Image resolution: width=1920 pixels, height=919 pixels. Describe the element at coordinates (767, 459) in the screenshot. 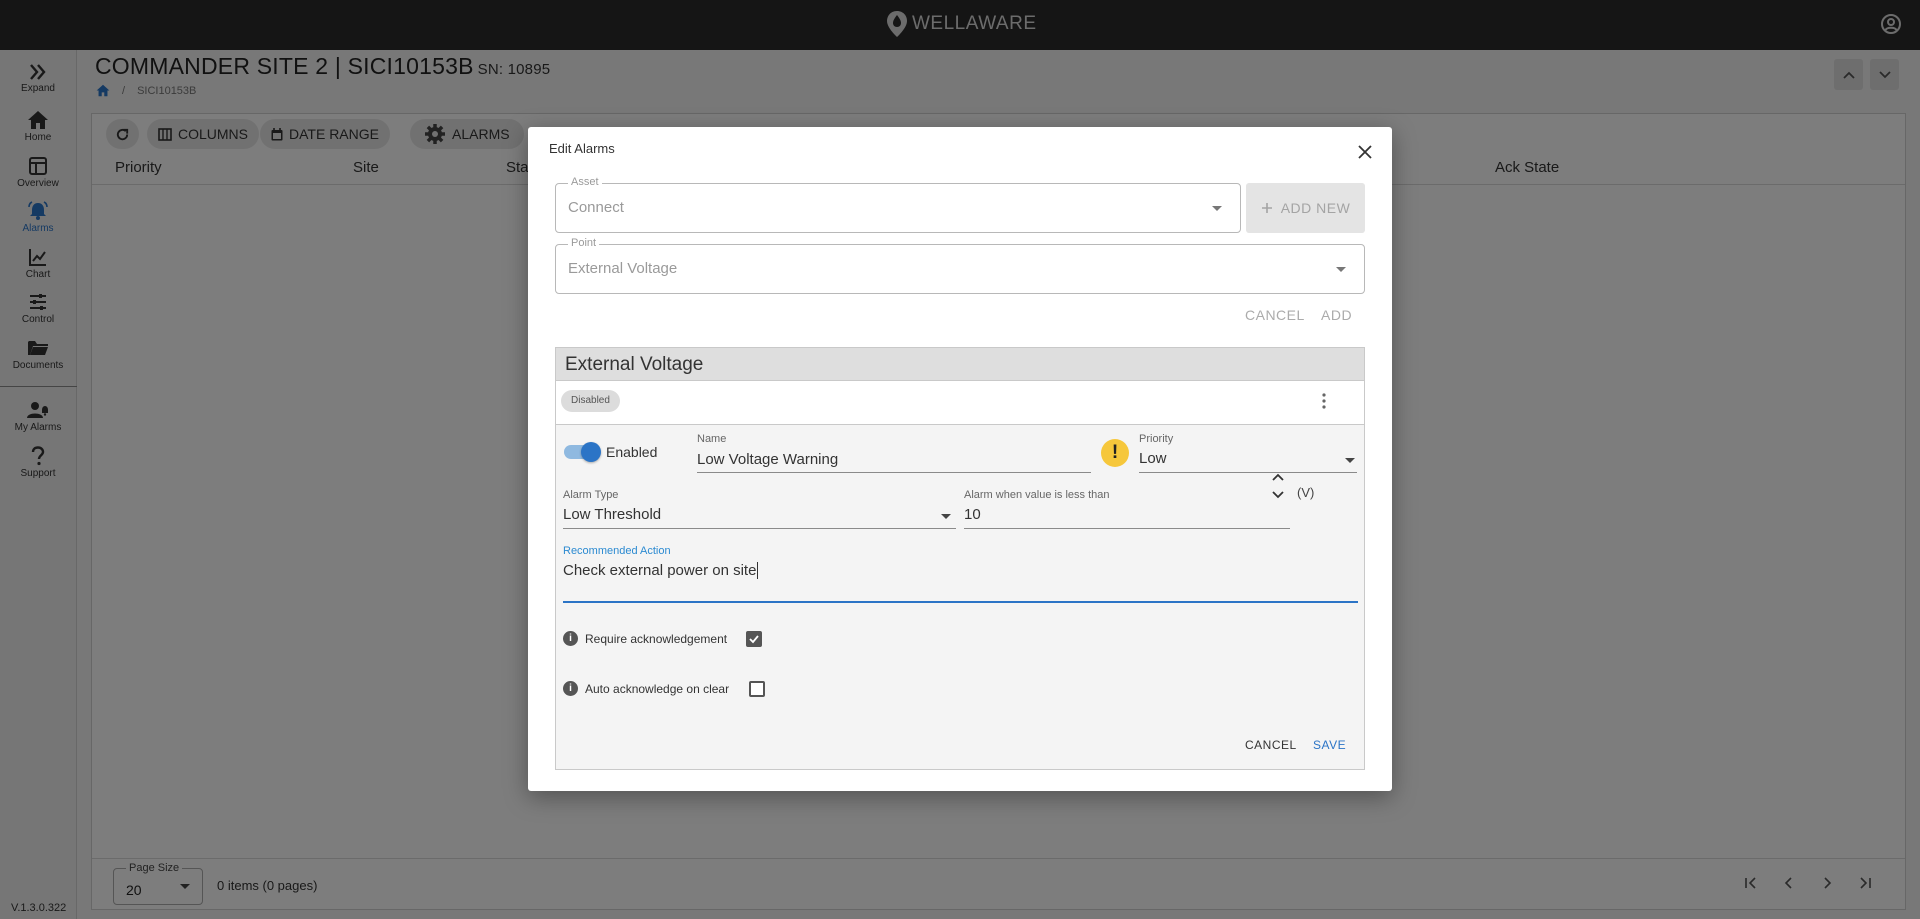

I see `name-input: Low Voltage Warning` at that location.